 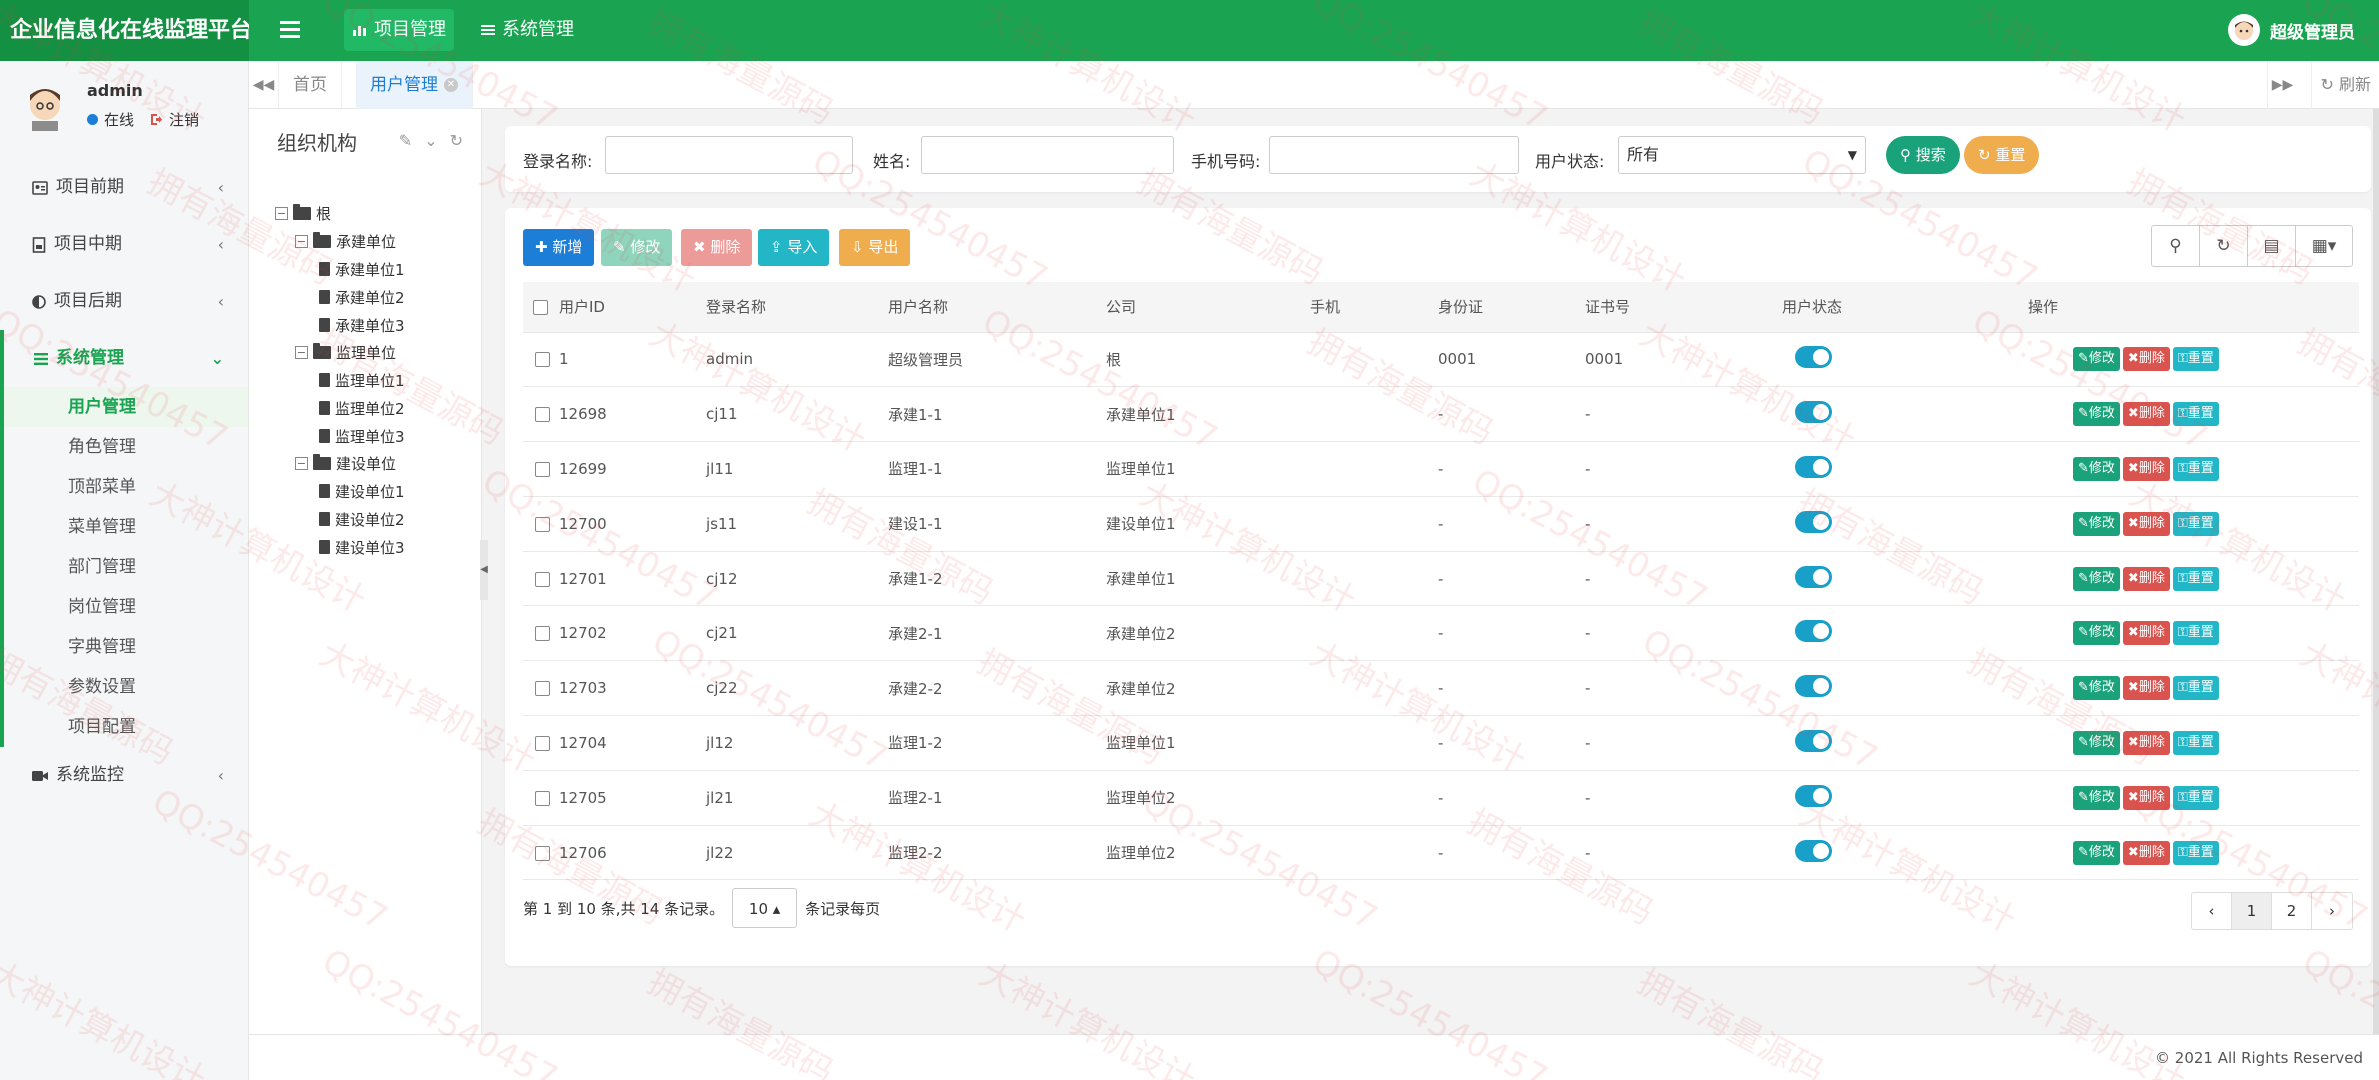 I want to click on table-row: 12703 cj22 承建2-2 承建单位2- - ✎修改 ✖删除 ⚿重置, so click(x=1441, y=688).